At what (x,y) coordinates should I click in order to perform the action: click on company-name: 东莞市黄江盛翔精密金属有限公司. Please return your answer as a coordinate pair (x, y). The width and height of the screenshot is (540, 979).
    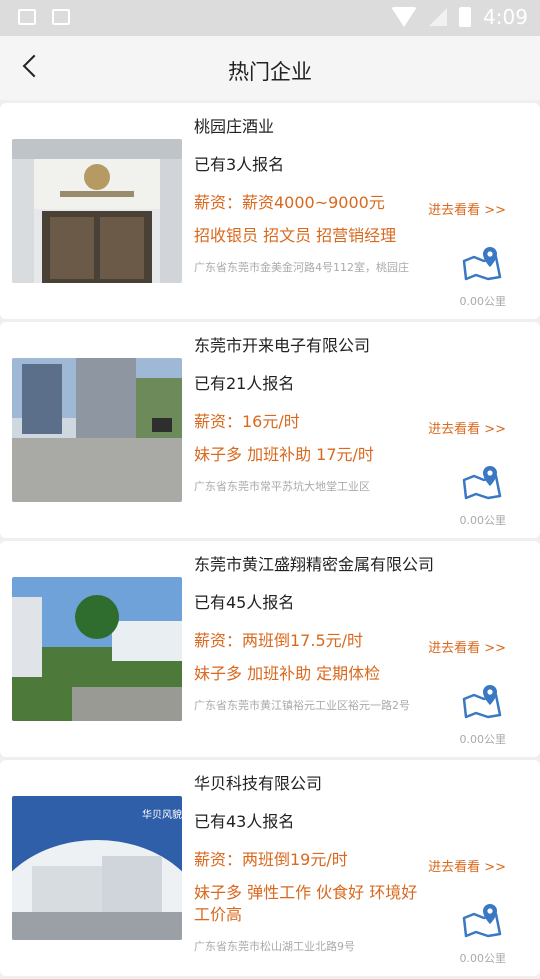
    Looking at the image, I should click on (314, 564).